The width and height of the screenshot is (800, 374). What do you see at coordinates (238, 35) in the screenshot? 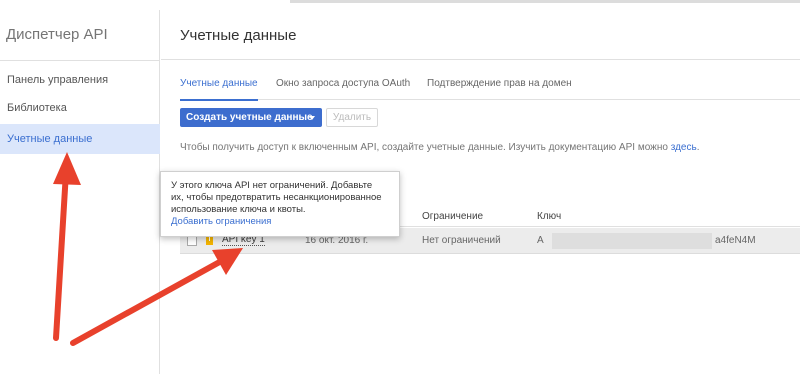
I see `page-title: Учетные данные` at bounding box center [238, 35].